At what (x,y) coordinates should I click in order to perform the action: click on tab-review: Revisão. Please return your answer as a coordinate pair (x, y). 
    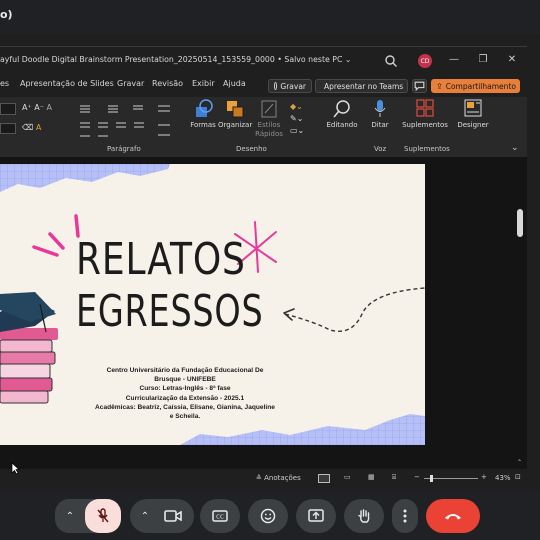
    Looking at the image, I should click on (167, 83).